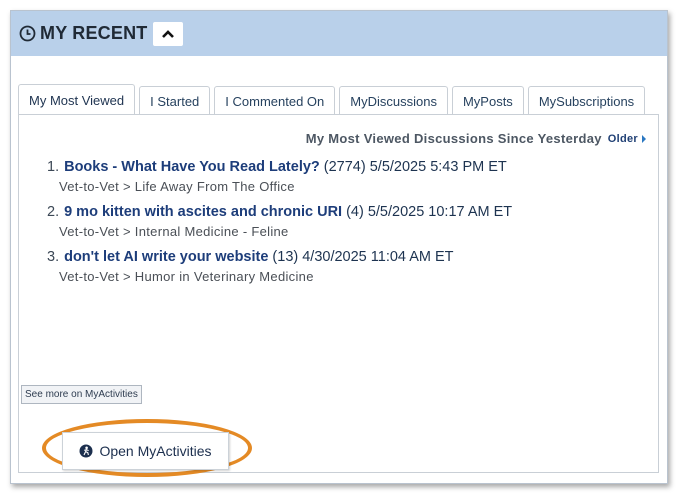 Image resolution: width=679 pixels, height=494 pixels. Describe the element at coordinates (94, 33) in the screenshot. I see `panel-title: MY RECENT` at that location.